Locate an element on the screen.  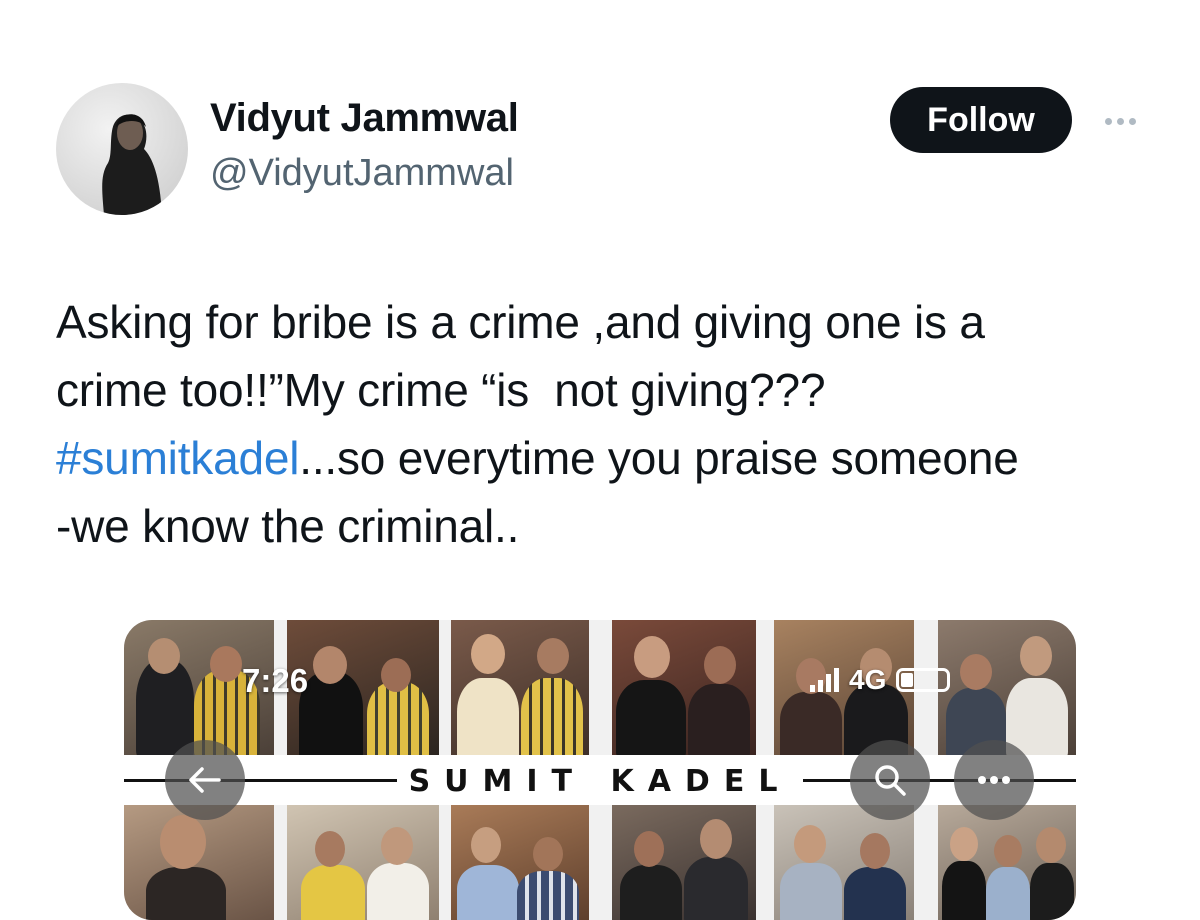
profile-banner: SUMIT KADEL is located at coordinates (600, 780).